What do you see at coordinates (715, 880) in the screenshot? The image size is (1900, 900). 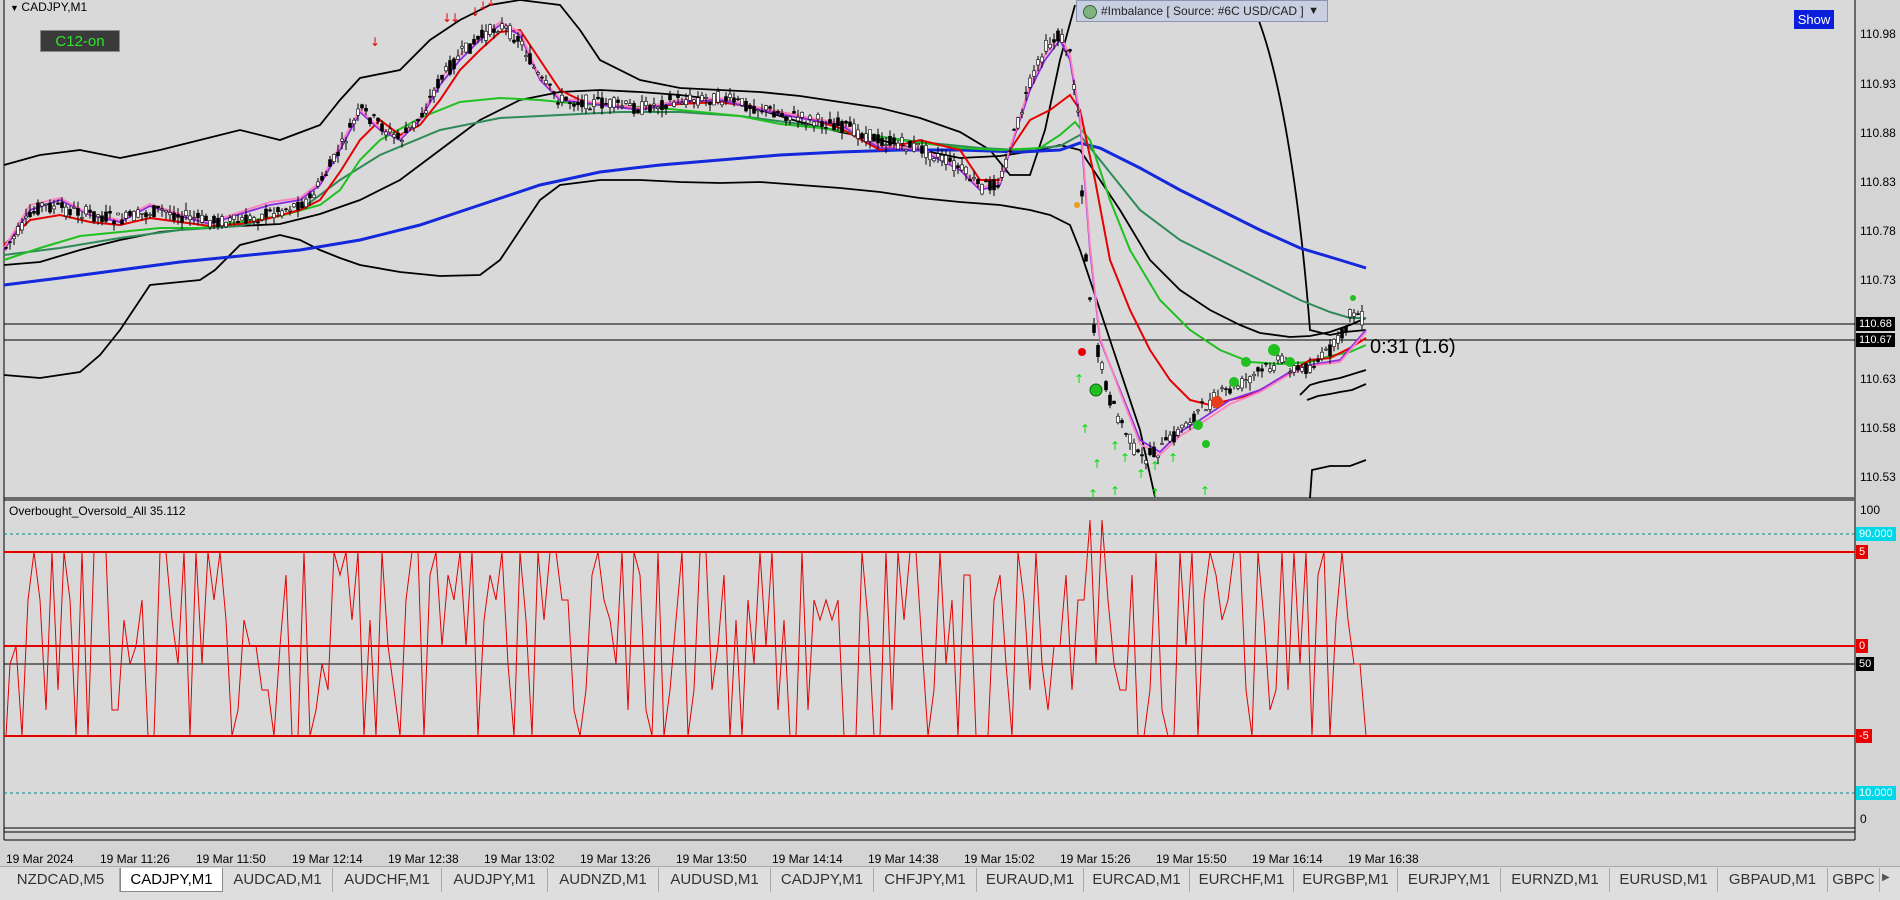 I see `tab-audusd-m1: AUDUSD,M1` at bounding box center [715, 880].